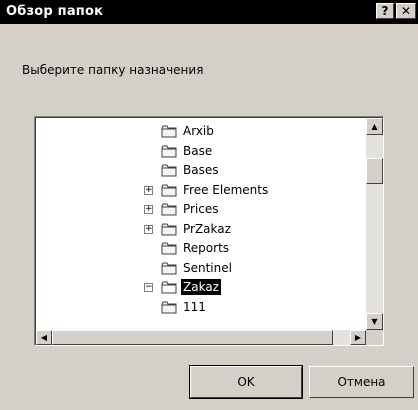 This screenshot has width=418, height=410. Describe the element at coordinates (198, 150) in the screenshot. I see `tree-node-label: Base` at that location.